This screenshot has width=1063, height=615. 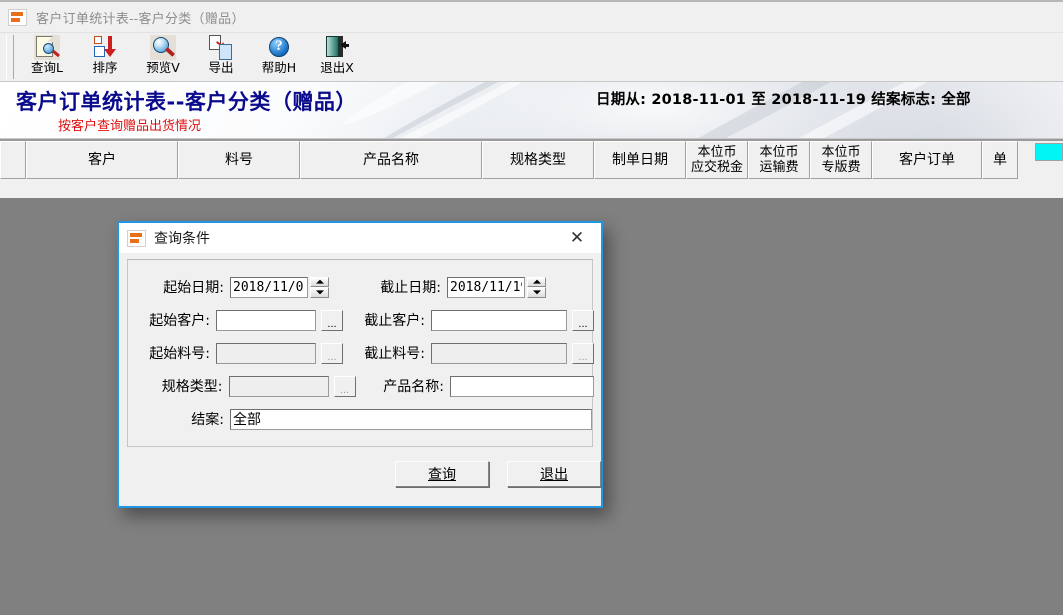 What do you see at coordinates (337, 67) in the screenshot?
I see `toolbar-label-exit: 退出X` at bounding box center [337, 67].